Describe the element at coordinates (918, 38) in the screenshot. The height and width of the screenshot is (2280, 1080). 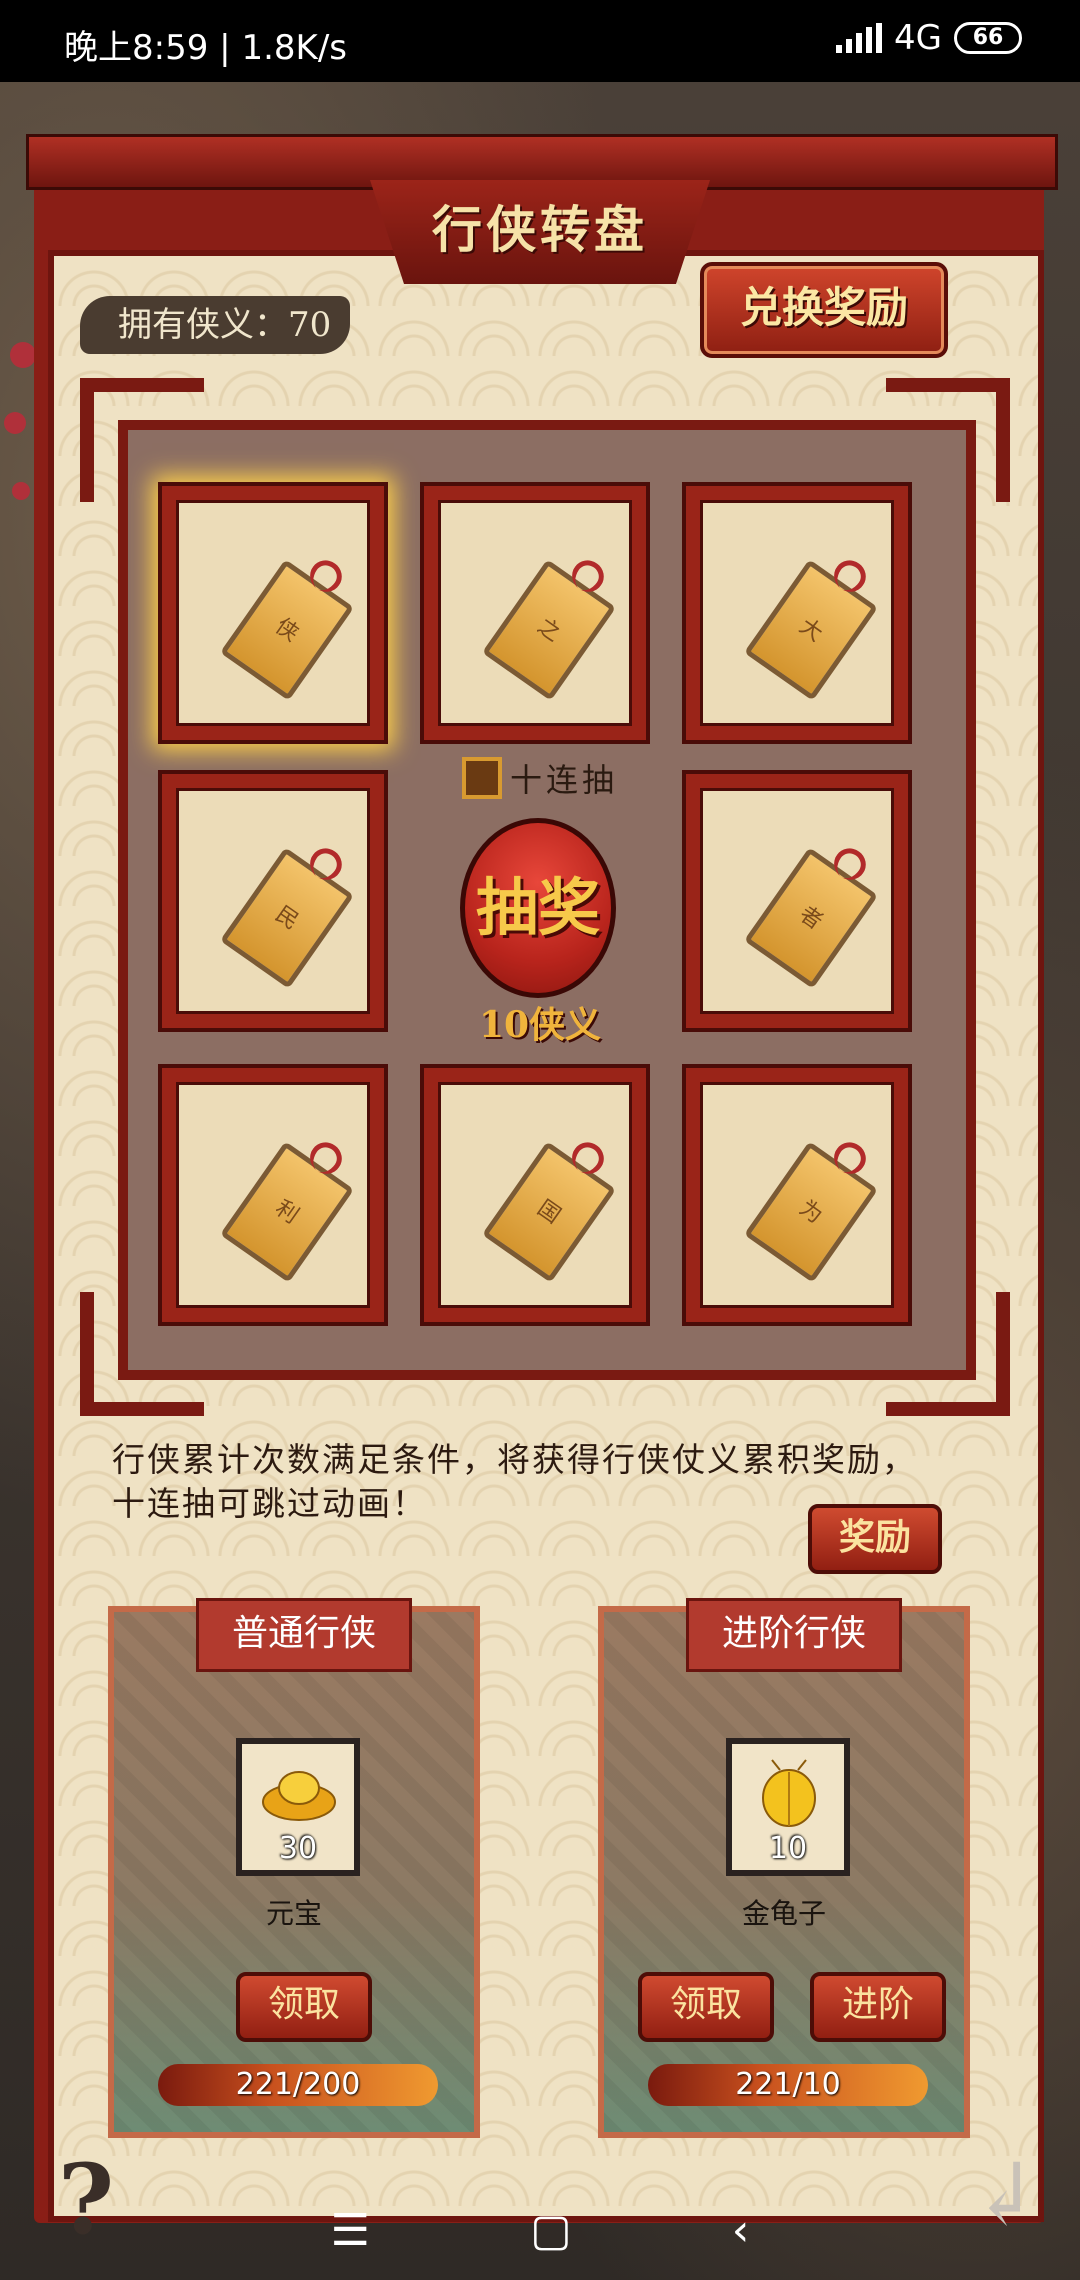
I see `network-type: 4G` at that location.